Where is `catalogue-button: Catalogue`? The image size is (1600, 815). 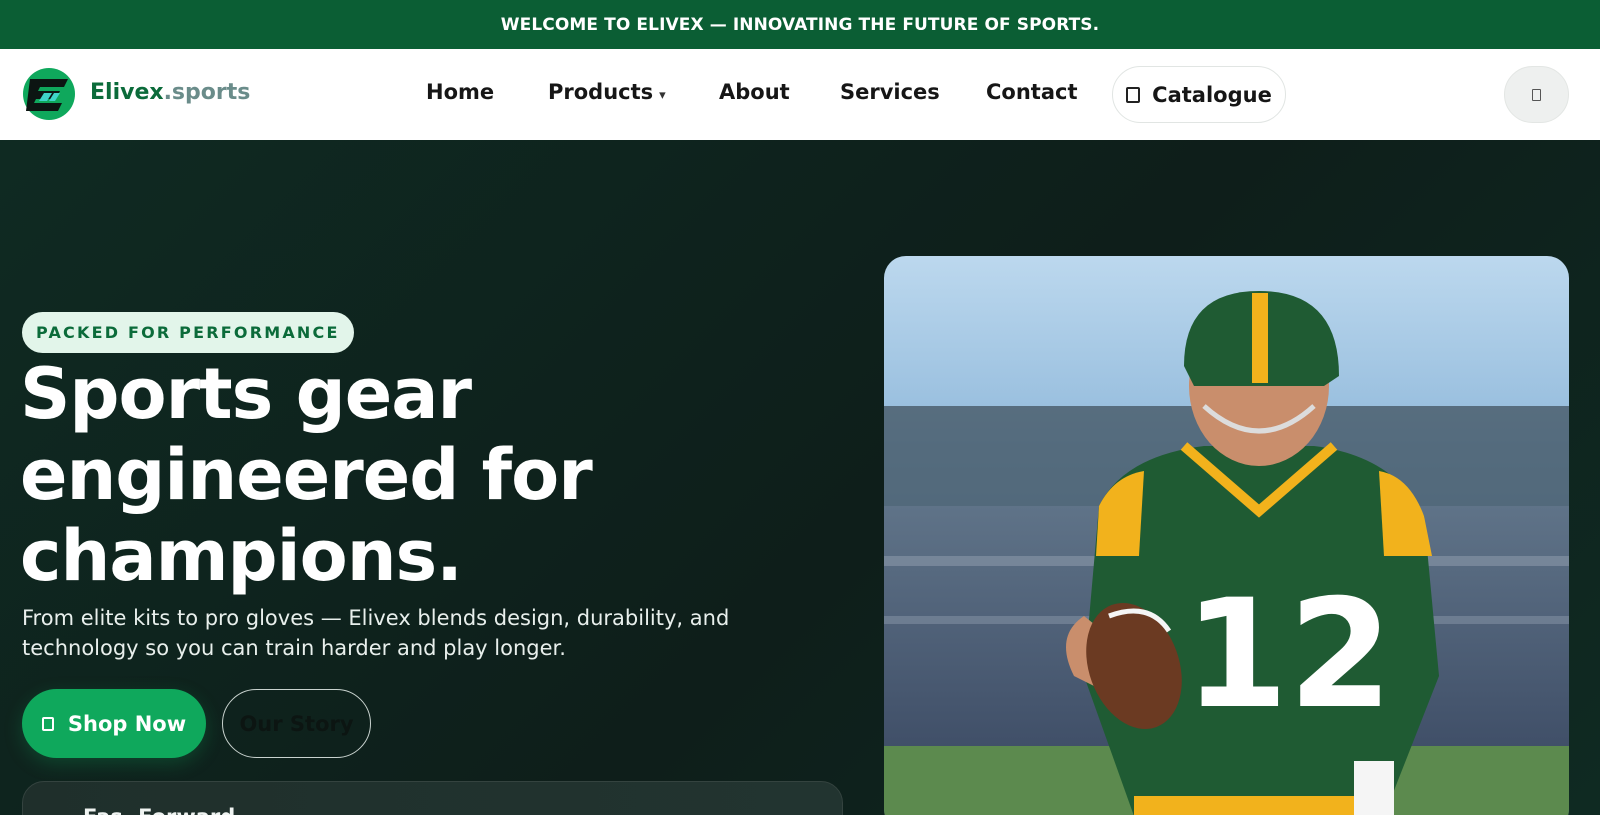
catalogue-button: Catalogue is located at coordinates (1199, 94).